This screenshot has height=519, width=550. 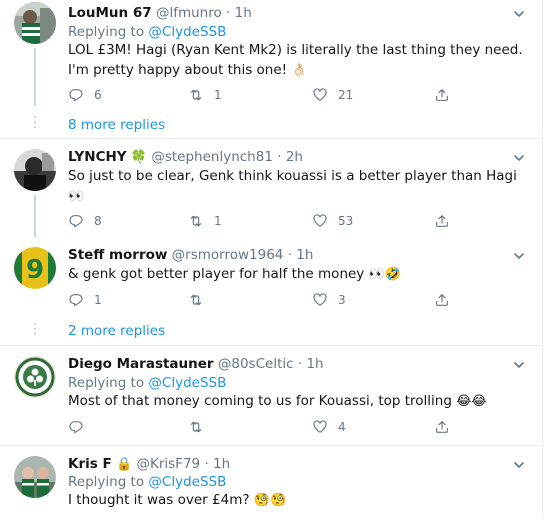 I want to click on svg-text: 9, so click(x=35, y=270).